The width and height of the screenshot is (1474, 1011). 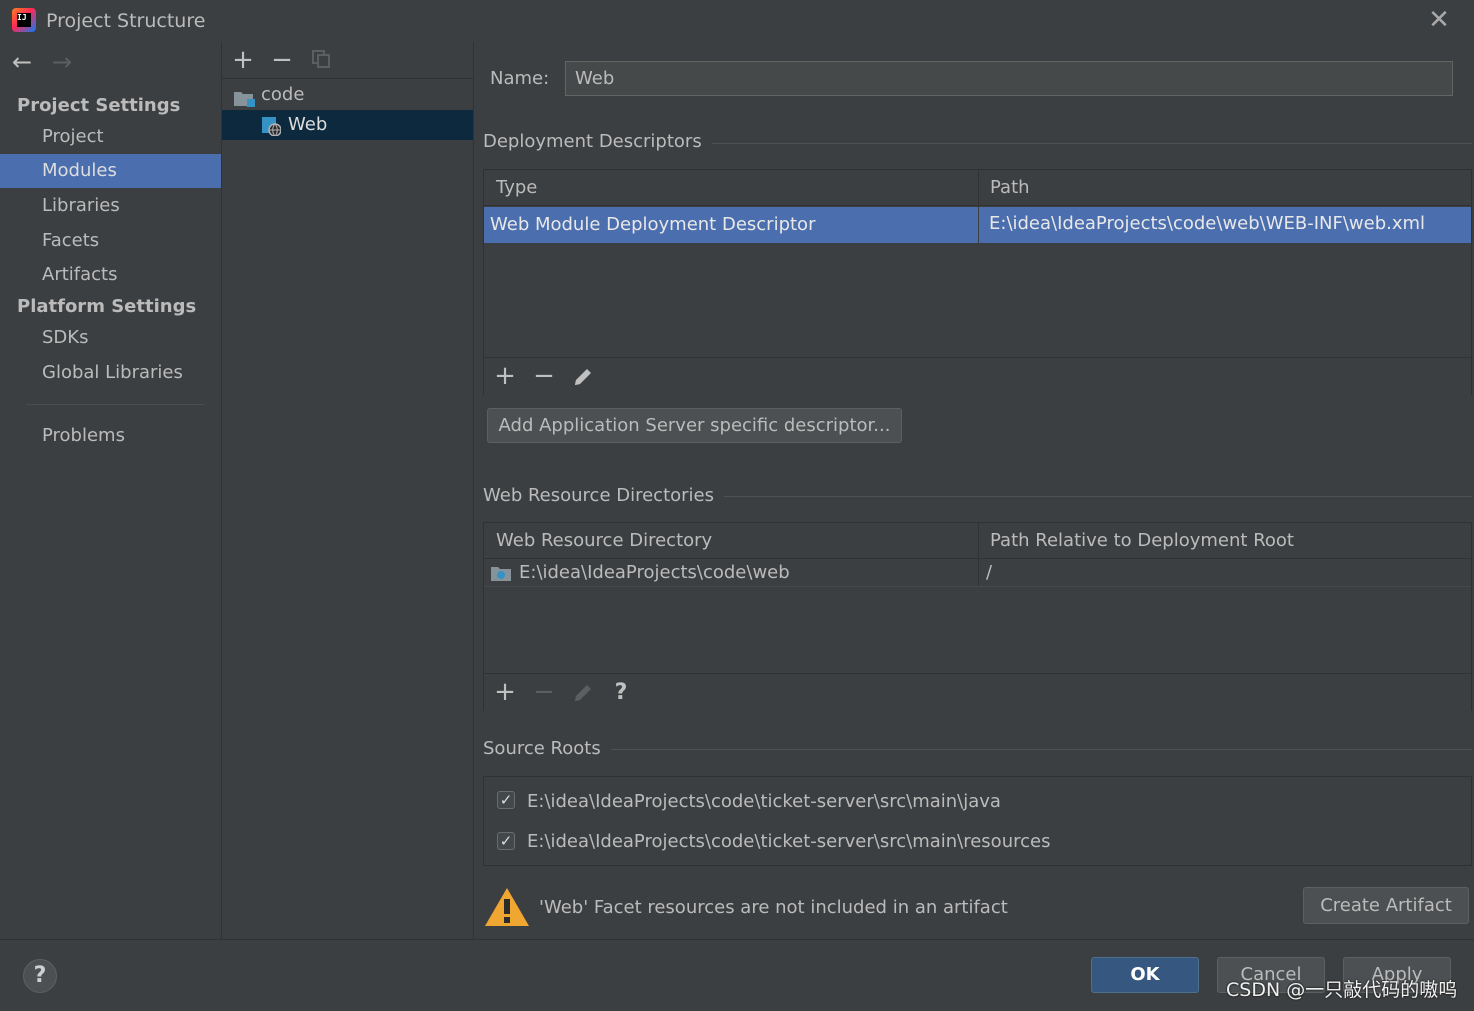 What do you see at coordinates (731, 541) in the screenshot?
I see `column-header-web-resource-directory: Web Resource Directory` at bounding box center [731, 541].